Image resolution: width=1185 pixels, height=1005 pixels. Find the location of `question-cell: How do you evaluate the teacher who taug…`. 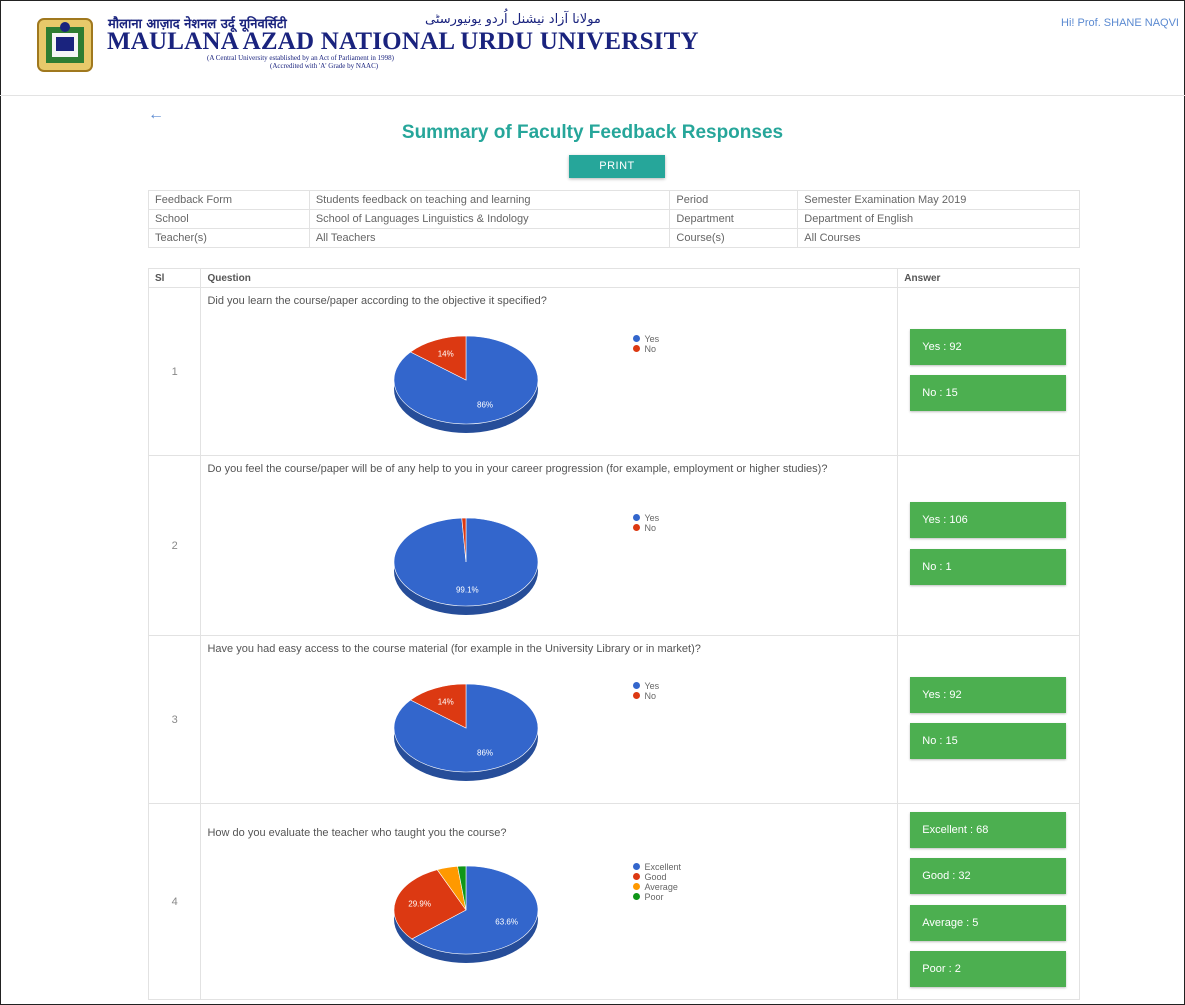

question-cell: How do you evaluate the teacher who taug… is located at coordinates (549, 901).